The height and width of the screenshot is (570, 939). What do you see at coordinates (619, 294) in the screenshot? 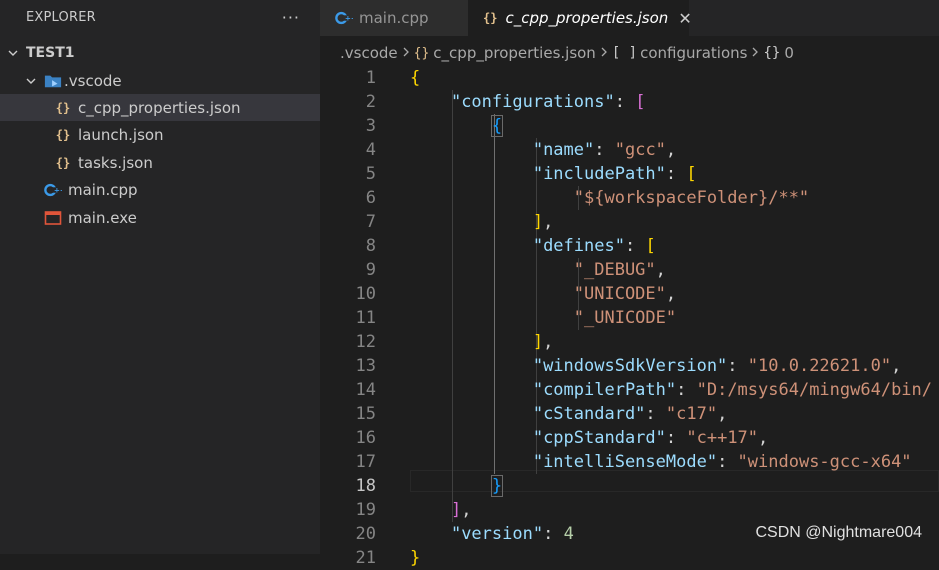
I see `code-token: "UNICODE"` at bounding box center [619, 294].